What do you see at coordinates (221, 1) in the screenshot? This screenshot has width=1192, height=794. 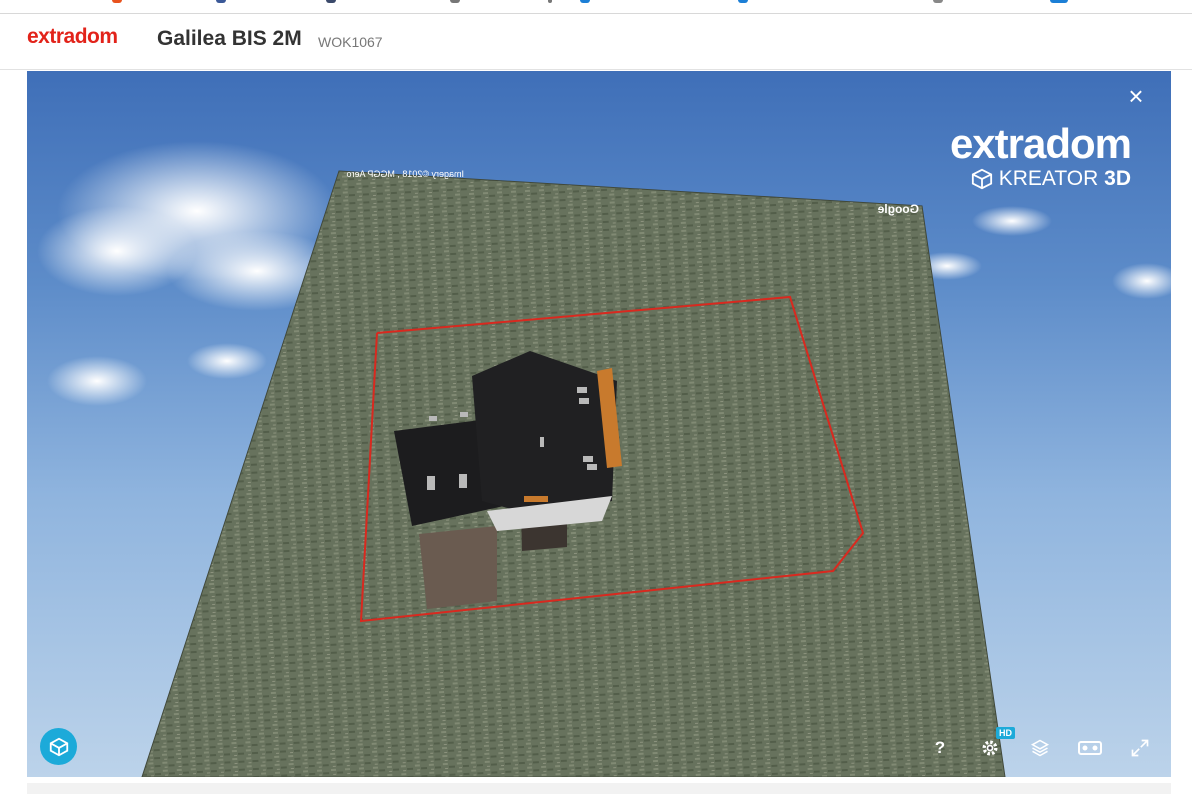 I see `facebook-icon` at bounding box center [221, 1].